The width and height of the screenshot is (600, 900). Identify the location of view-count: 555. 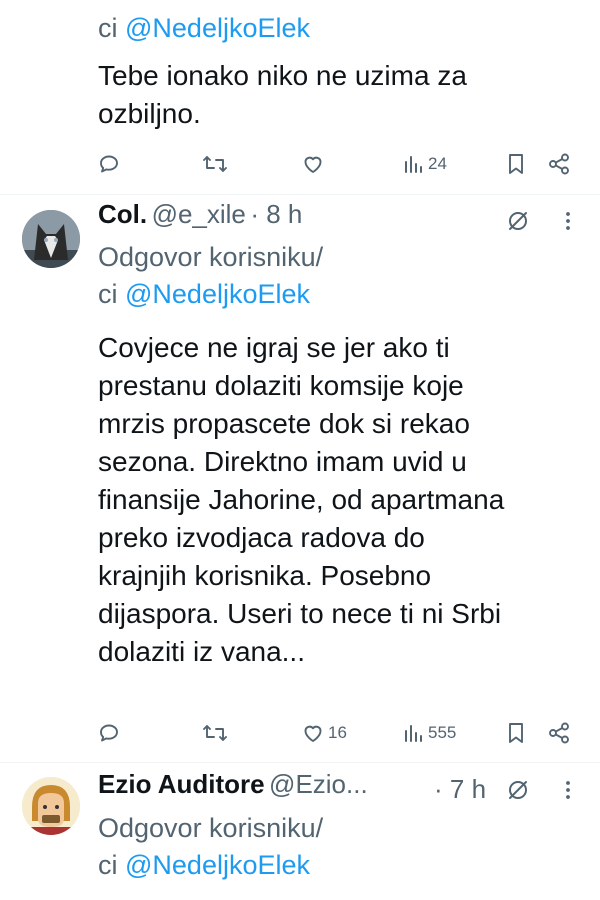
(442, 732).